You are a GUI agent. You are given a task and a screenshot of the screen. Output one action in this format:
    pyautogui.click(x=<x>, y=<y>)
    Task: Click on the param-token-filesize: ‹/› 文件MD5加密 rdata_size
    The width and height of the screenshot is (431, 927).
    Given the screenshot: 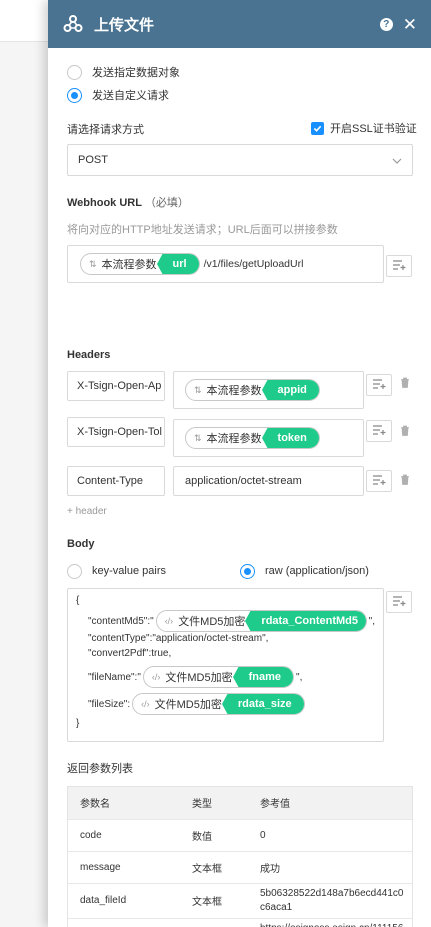 What is the action you would take?
    pyautogui.click(x=218, y=704)
    